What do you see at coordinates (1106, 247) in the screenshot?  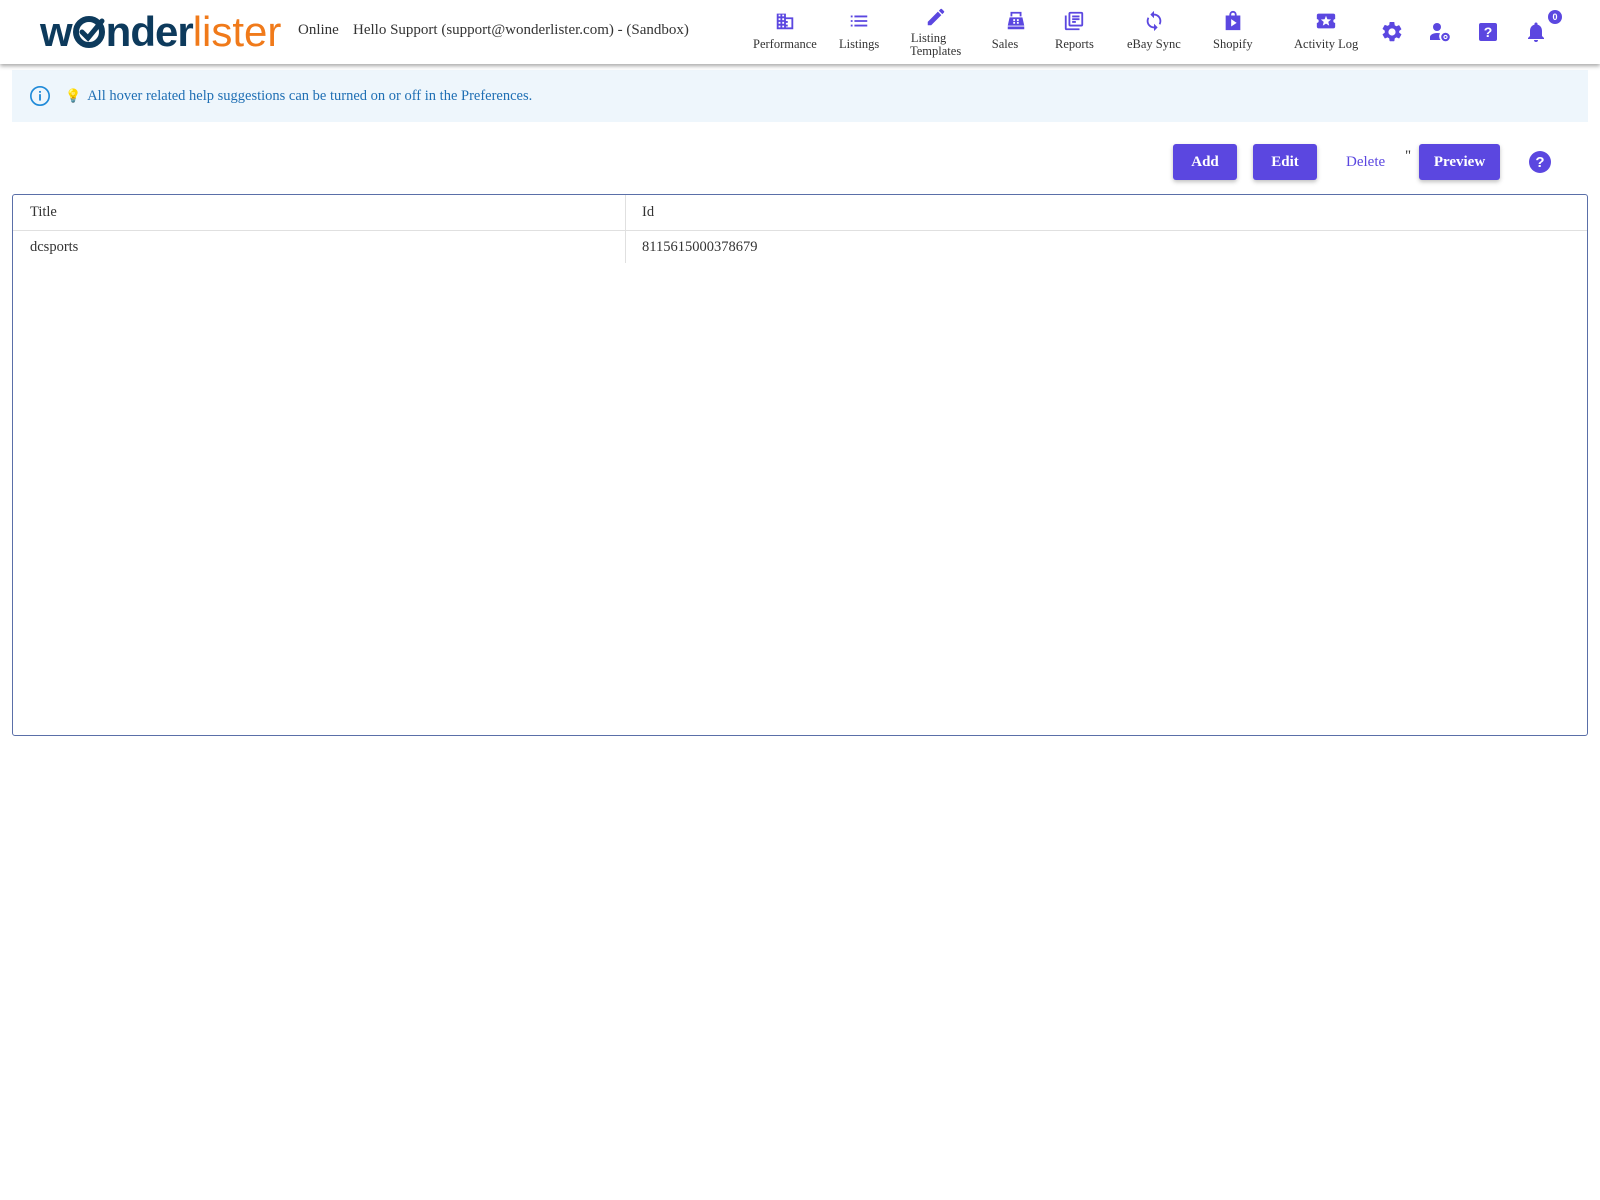 I see `cell-id: 8115615000378679` at bounding box center [1106, 247].